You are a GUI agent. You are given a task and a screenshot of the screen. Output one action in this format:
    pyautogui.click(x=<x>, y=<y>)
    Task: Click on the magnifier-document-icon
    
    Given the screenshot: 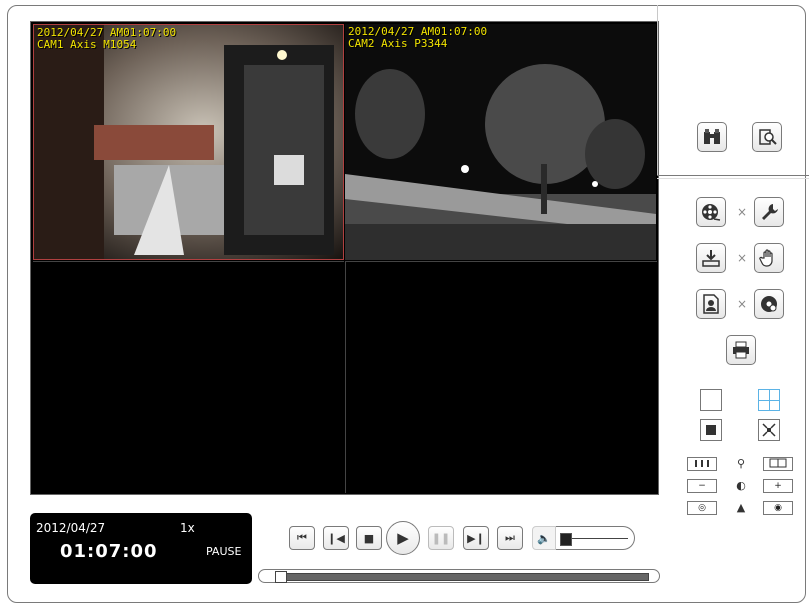 What is the action you would take?
    pyautogui.click(x=768, y=137)
    